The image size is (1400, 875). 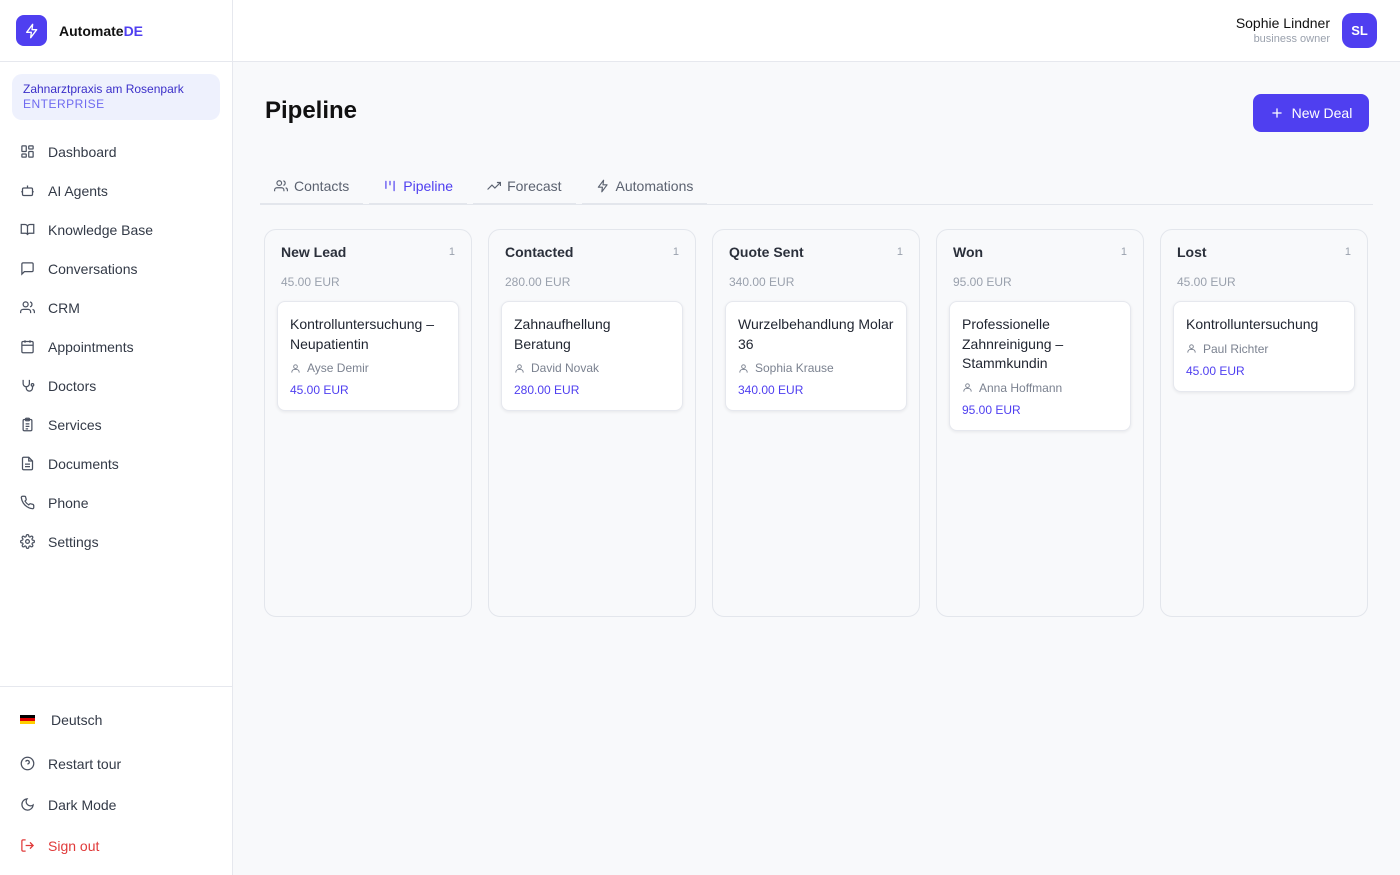 I want to click on tab-label: Automations, so click(x=654, y=185).